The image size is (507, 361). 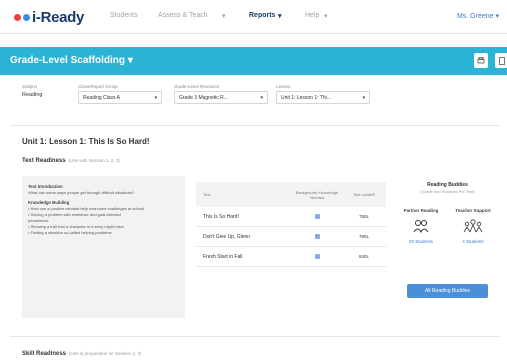 I want to click on teacher-support-icon, so click(x=473, y=226).